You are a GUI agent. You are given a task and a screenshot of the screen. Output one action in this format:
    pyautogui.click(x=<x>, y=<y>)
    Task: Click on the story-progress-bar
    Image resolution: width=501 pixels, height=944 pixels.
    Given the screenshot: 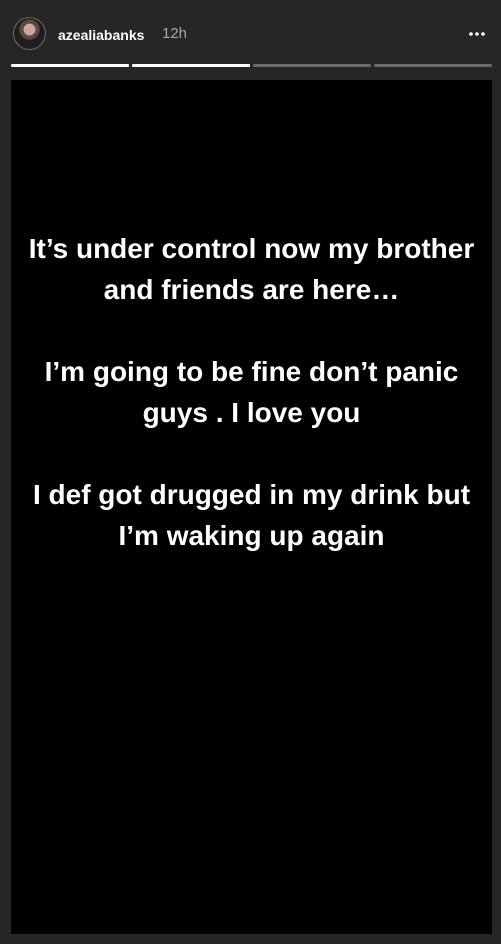 What is the action you would take?
    pyautogui.click(x=251, y=65)
    